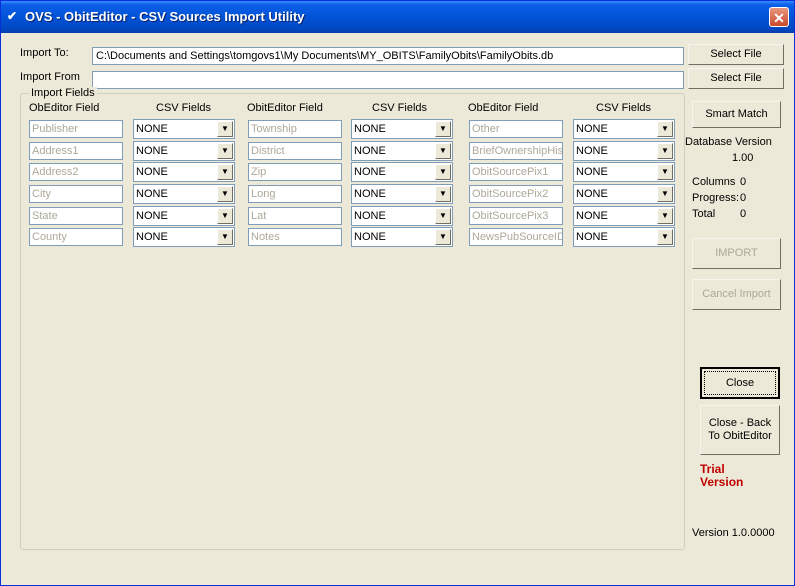  I want to click on total-value: 0, so click(743, 214).